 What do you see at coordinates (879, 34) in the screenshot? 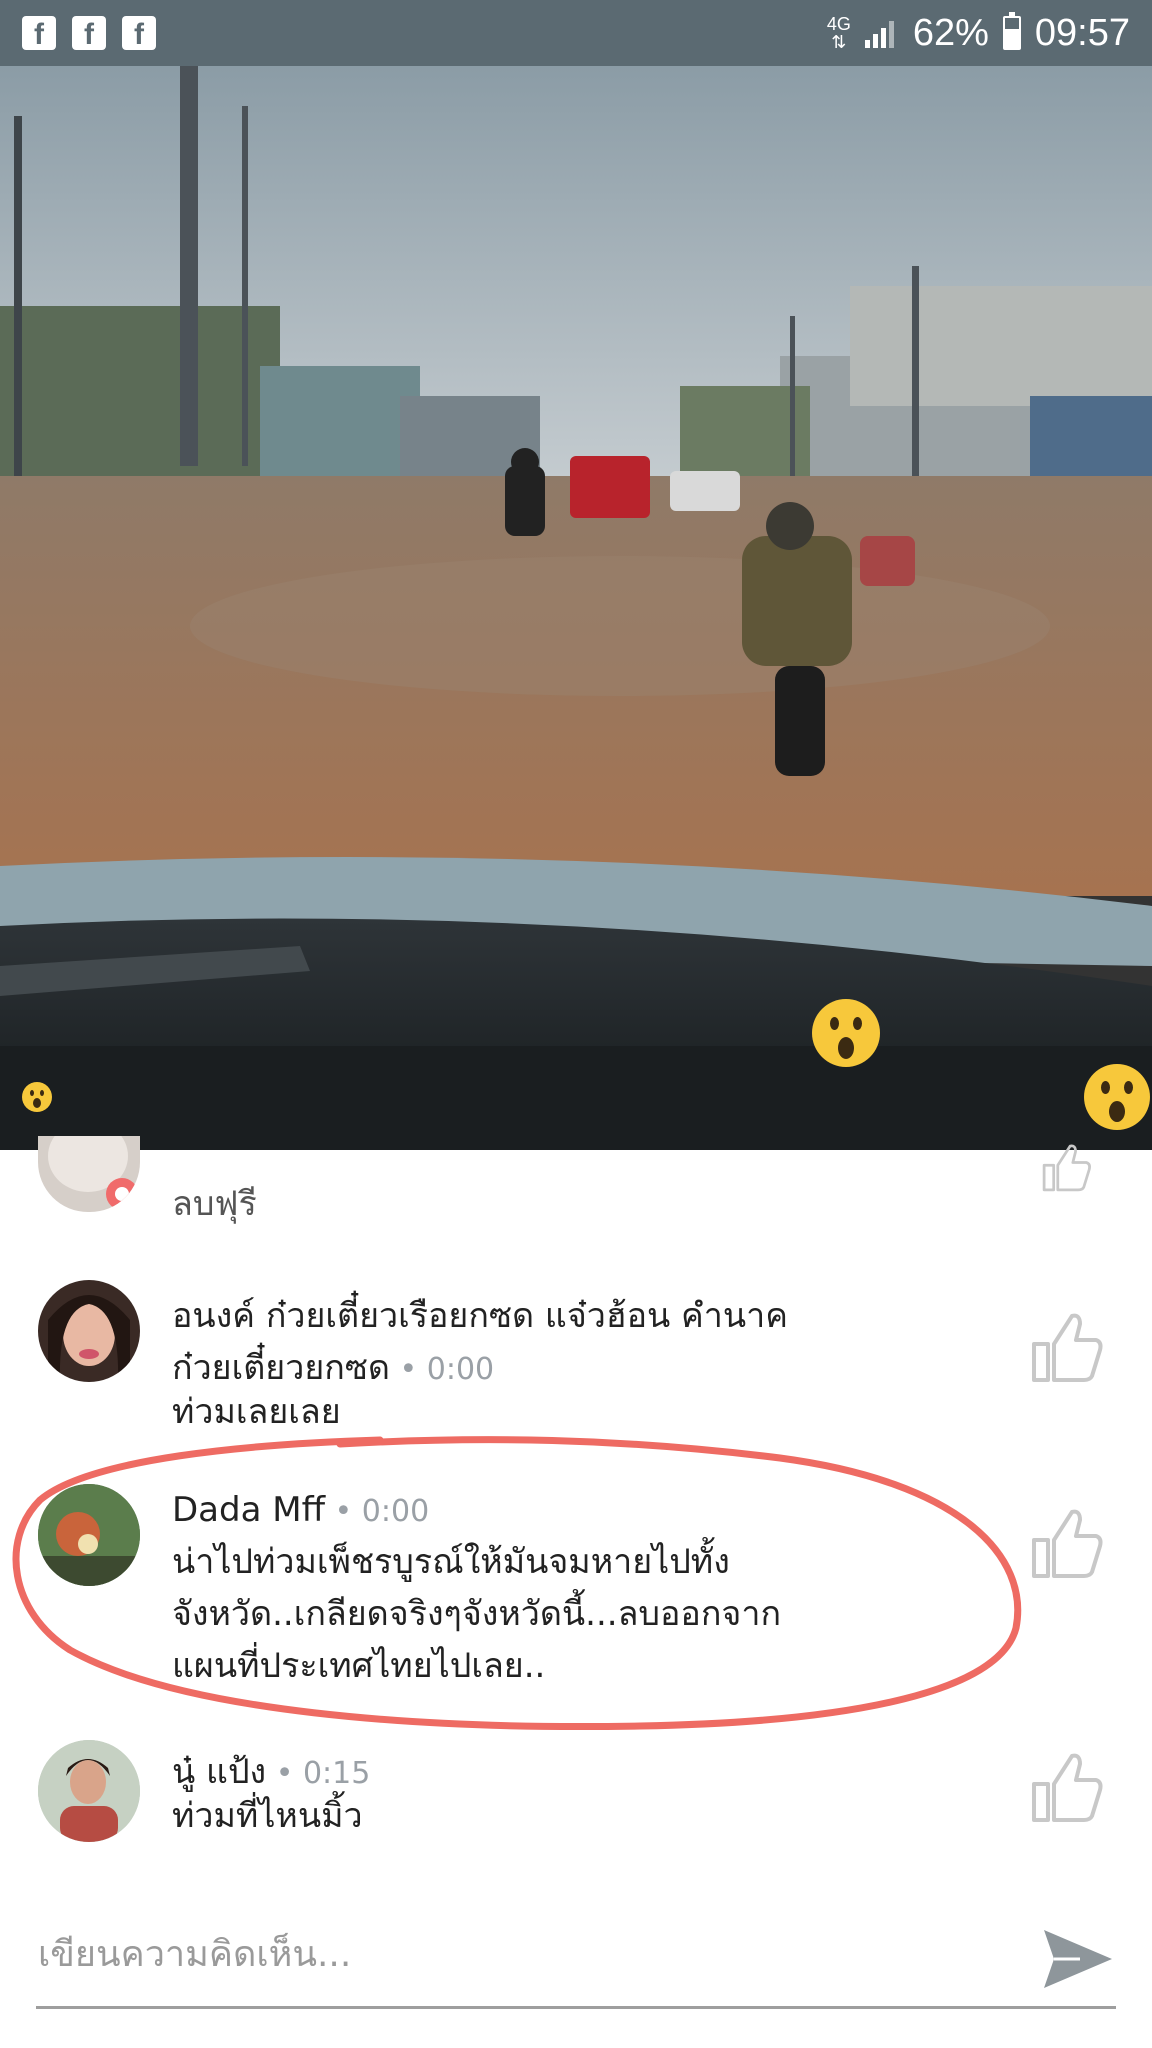
I see `signal-icon` at bounding box center [879, 34].